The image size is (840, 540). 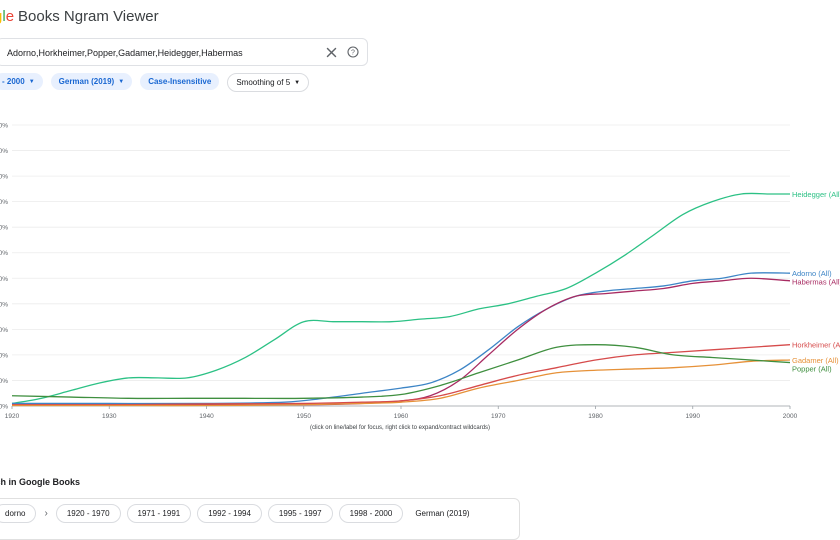 I want to click on x-tick-label: 1990, so click(x=693, y=416).